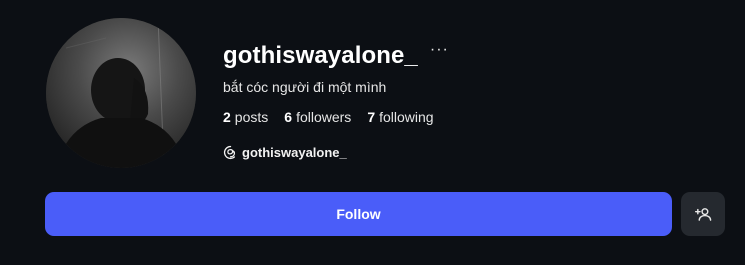 This screenshot has width=745, height=265. What do you see at coordinates (371, 117) in the screenshot?
I see `following-count: 7` at bounding box center [371, 117].